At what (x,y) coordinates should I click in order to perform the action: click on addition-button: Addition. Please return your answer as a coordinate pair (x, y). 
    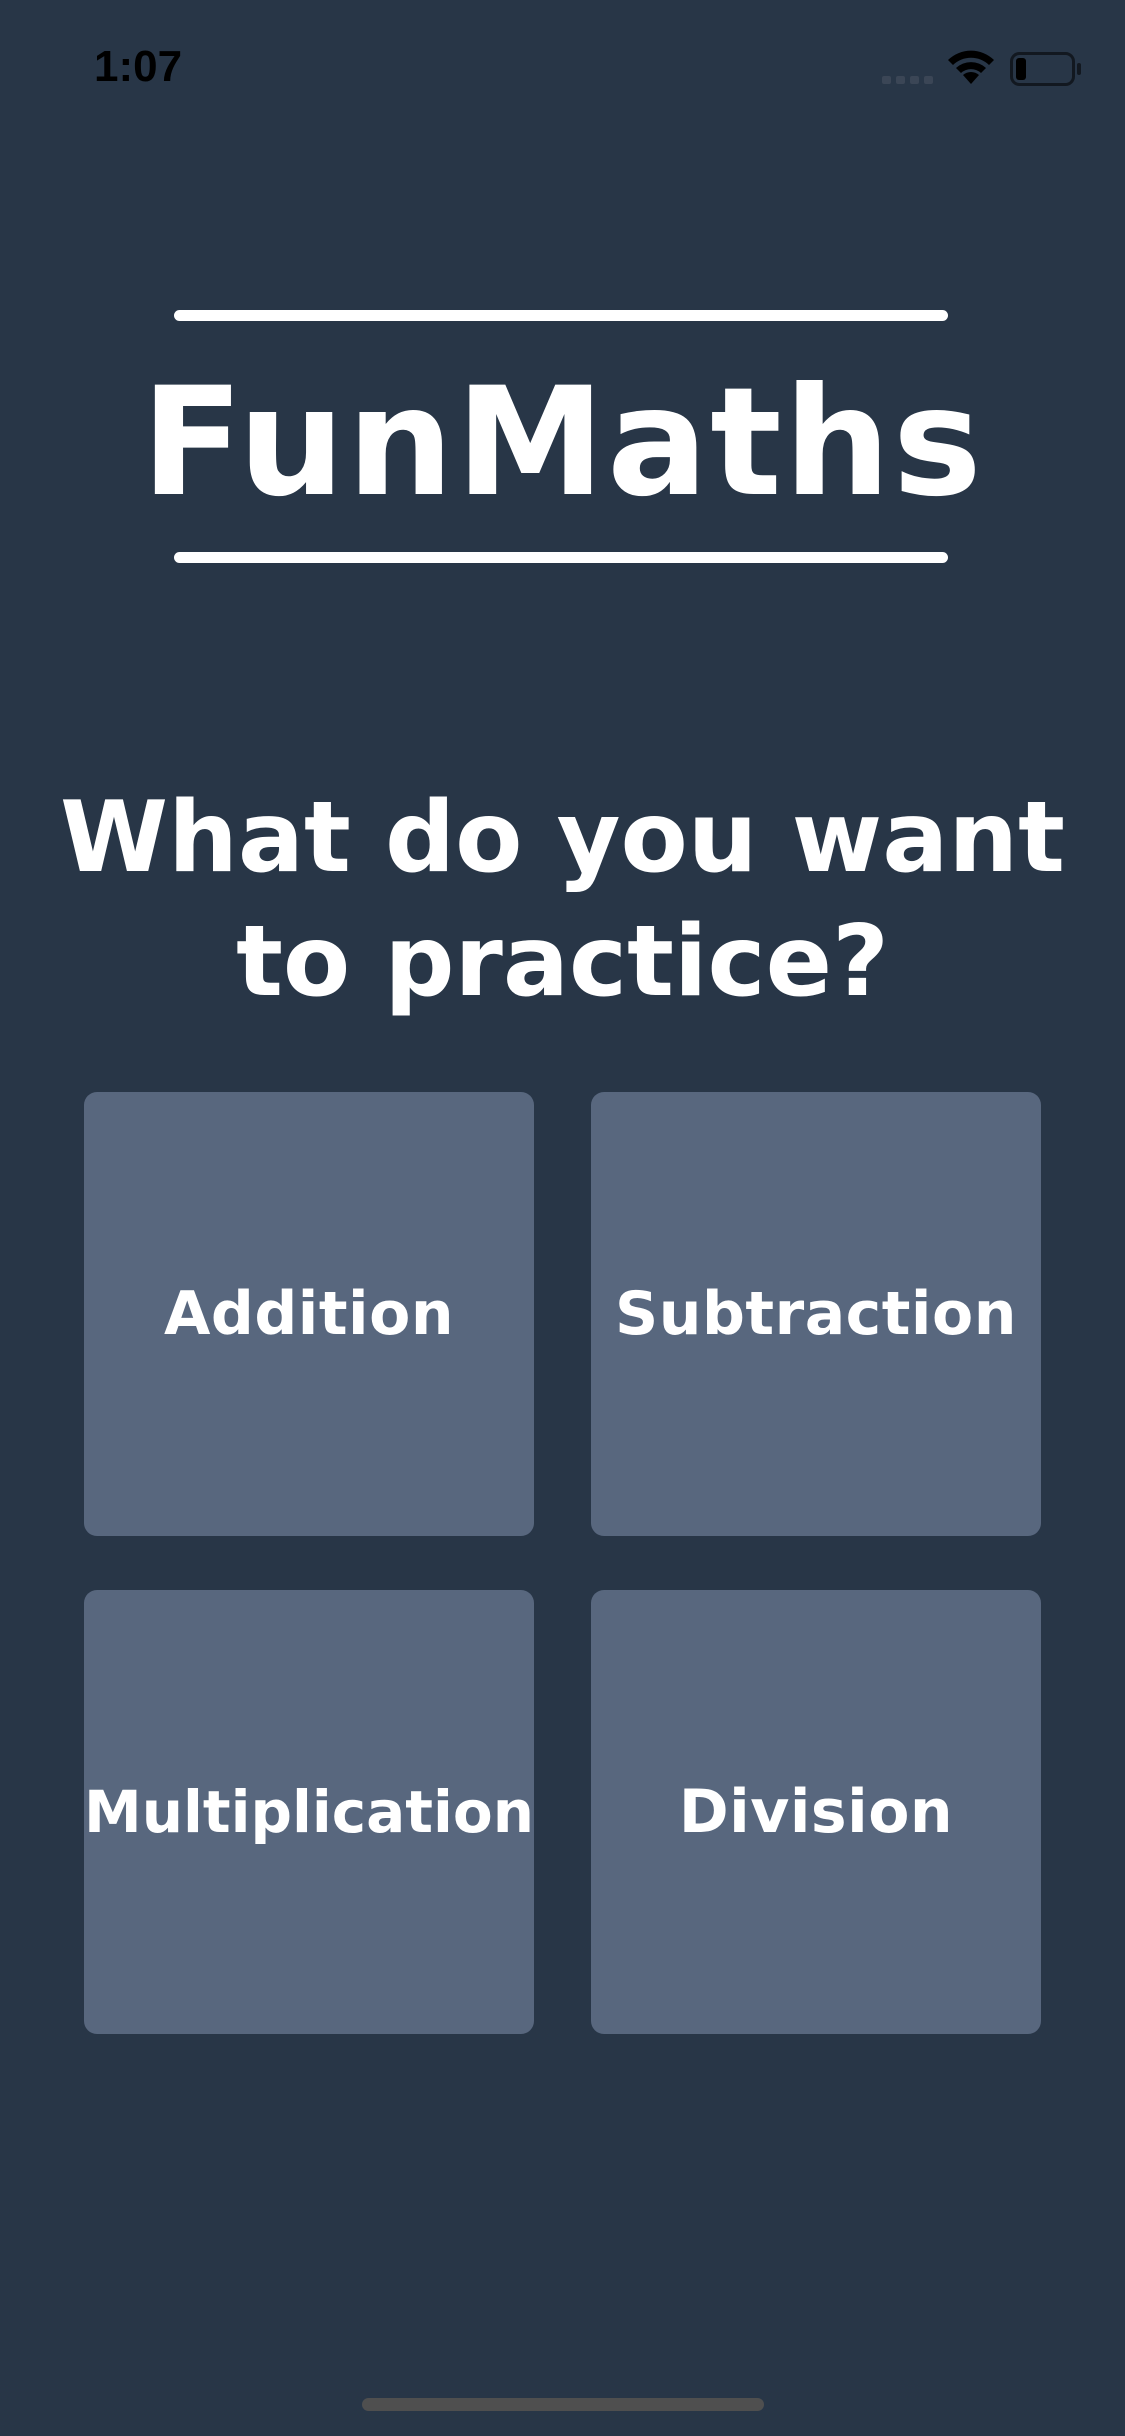
    Looking at the image, I should click on (309, 1314).